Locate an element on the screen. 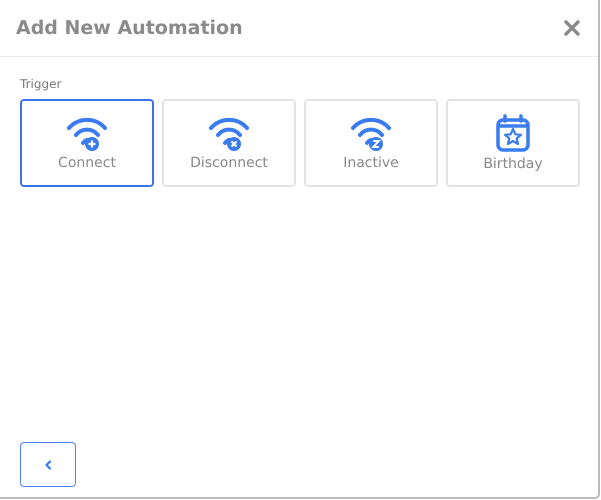 This screenshot has width=601, height=500. back-button is located at coordinates (48, 464).